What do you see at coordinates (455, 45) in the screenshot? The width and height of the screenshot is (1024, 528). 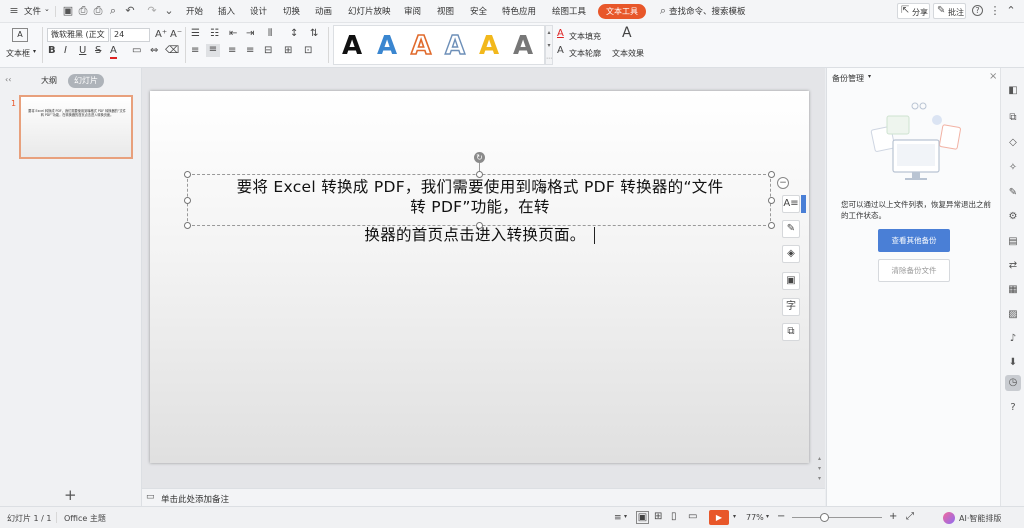 I see `wordart-style-blue-outline: A` at bounding box center [455, 45].